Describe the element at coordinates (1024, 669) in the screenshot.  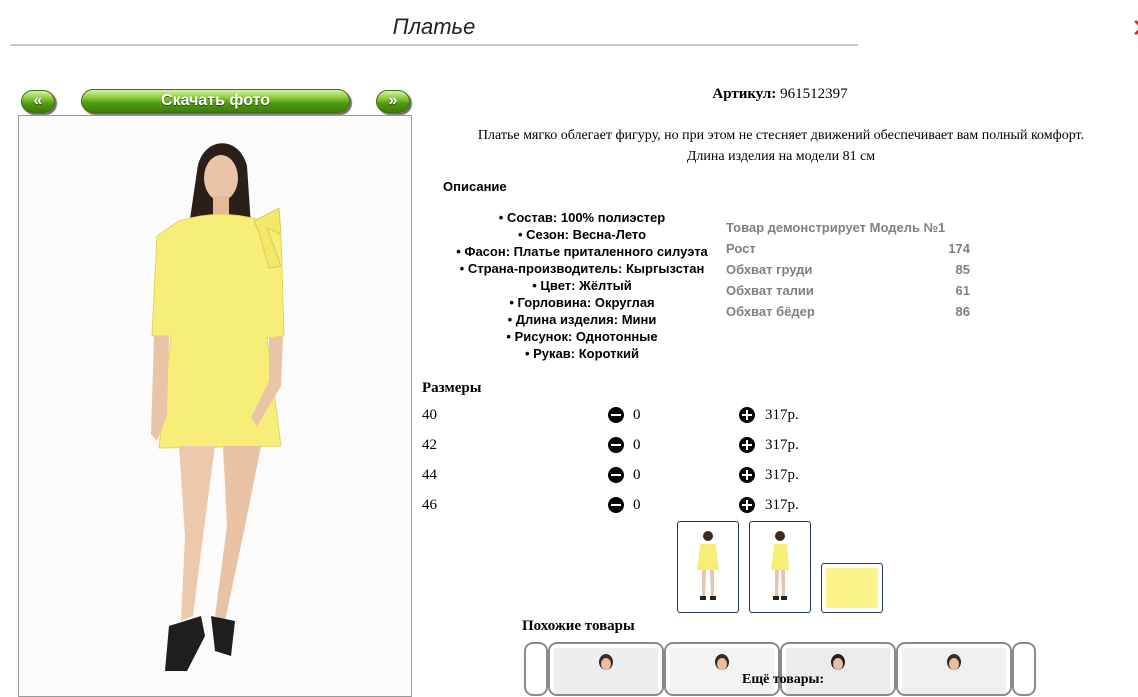
I see `carousel-next` at that location.